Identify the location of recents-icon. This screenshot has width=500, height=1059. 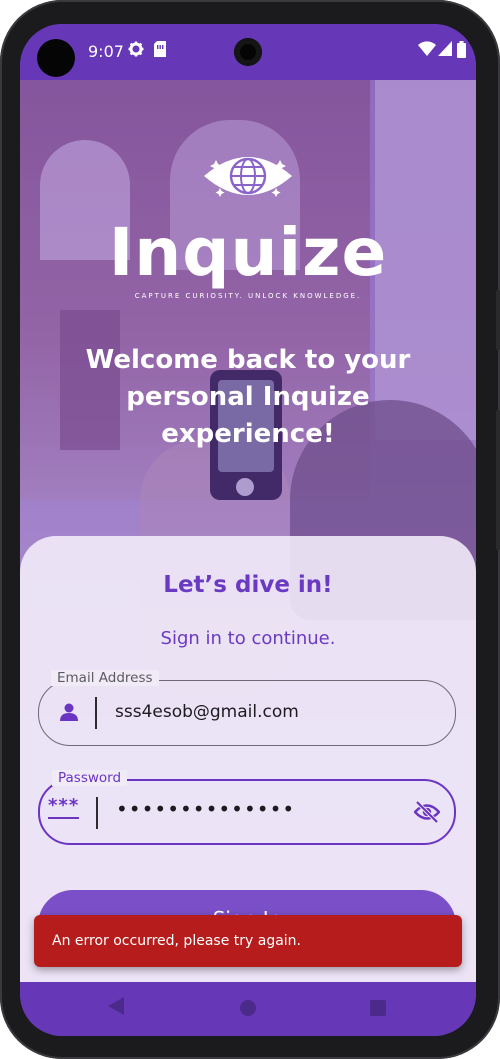
(378, 1008).